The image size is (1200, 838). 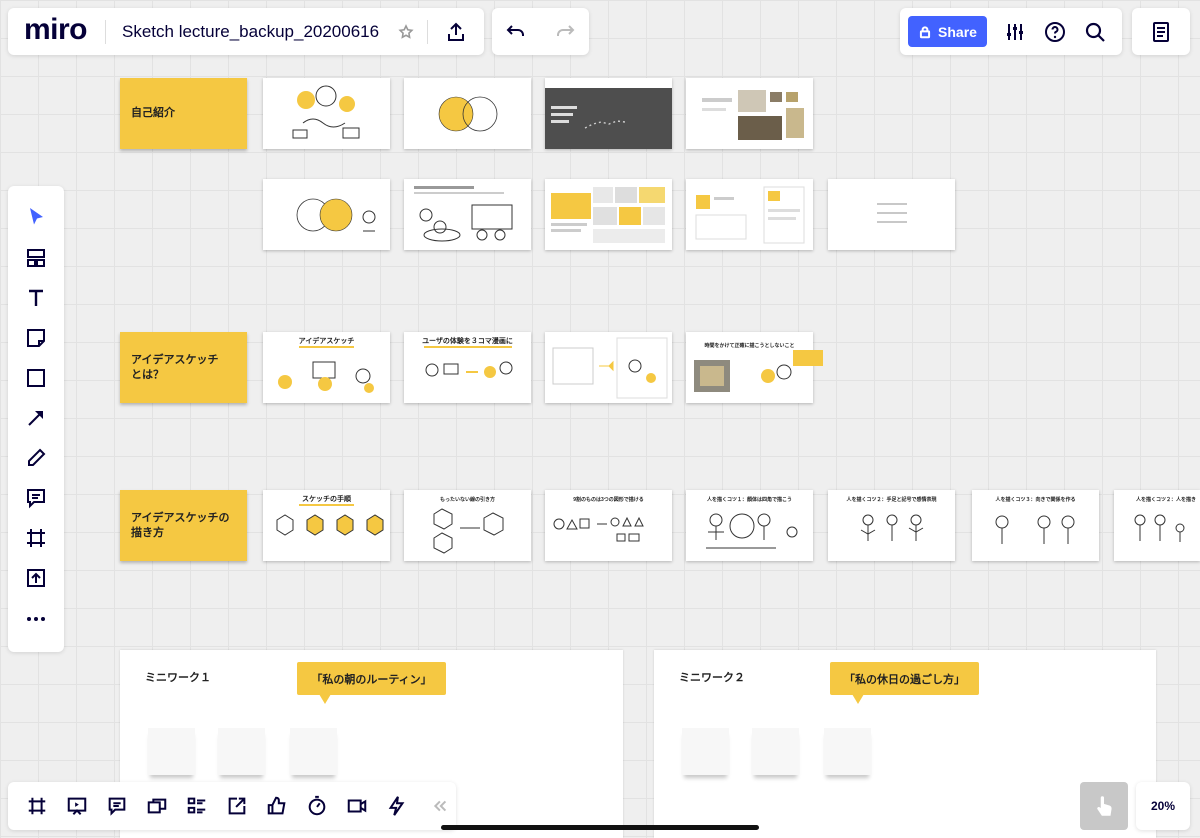 I want to click on timer-icon, so click(x=317, y=806).